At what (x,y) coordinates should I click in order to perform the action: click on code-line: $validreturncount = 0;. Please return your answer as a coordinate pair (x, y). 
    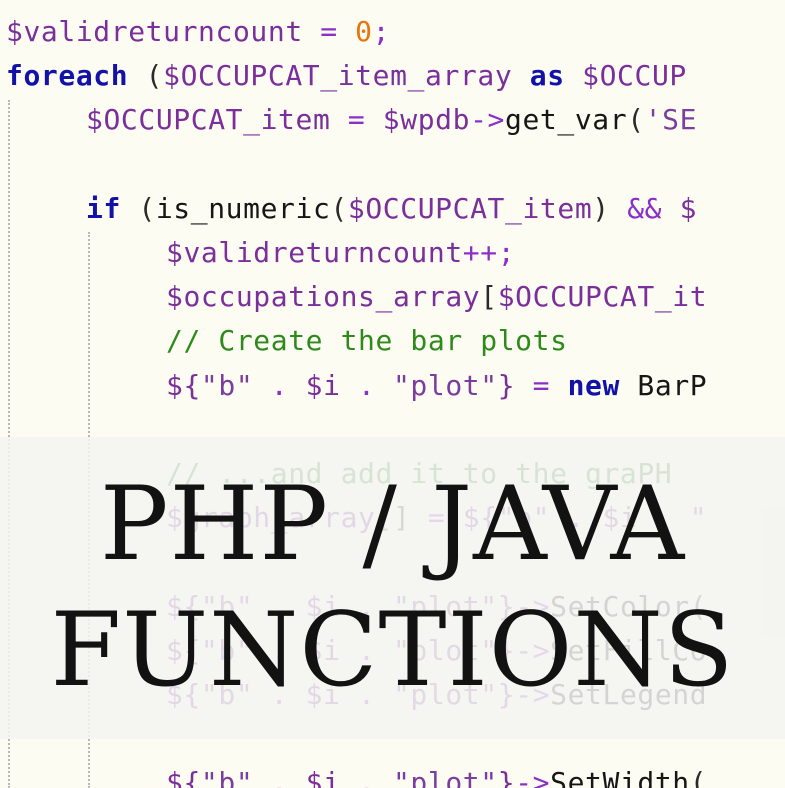
    Looking at the image, I should click on (198, 32).